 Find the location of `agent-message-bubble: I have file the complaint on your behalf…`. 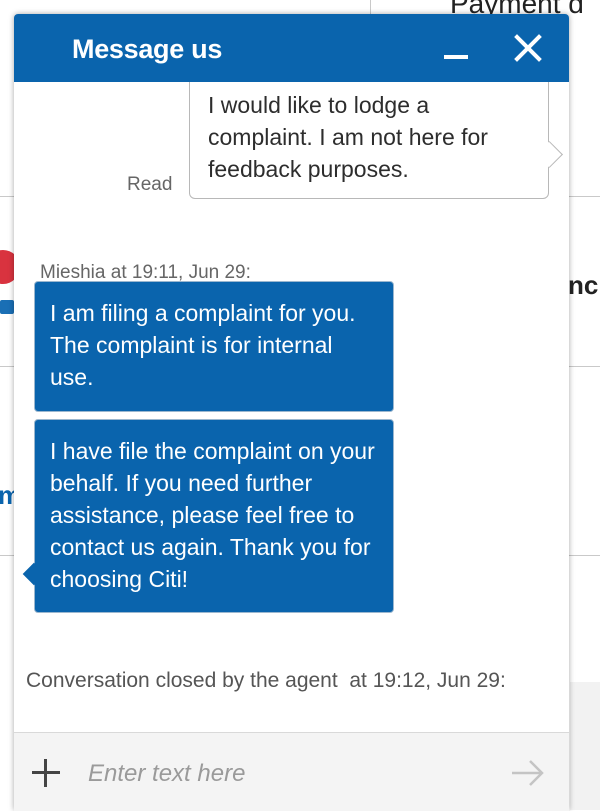

agent-message-bubble: I have file the complaint on your behalf… is located at coordinates (208, 516).